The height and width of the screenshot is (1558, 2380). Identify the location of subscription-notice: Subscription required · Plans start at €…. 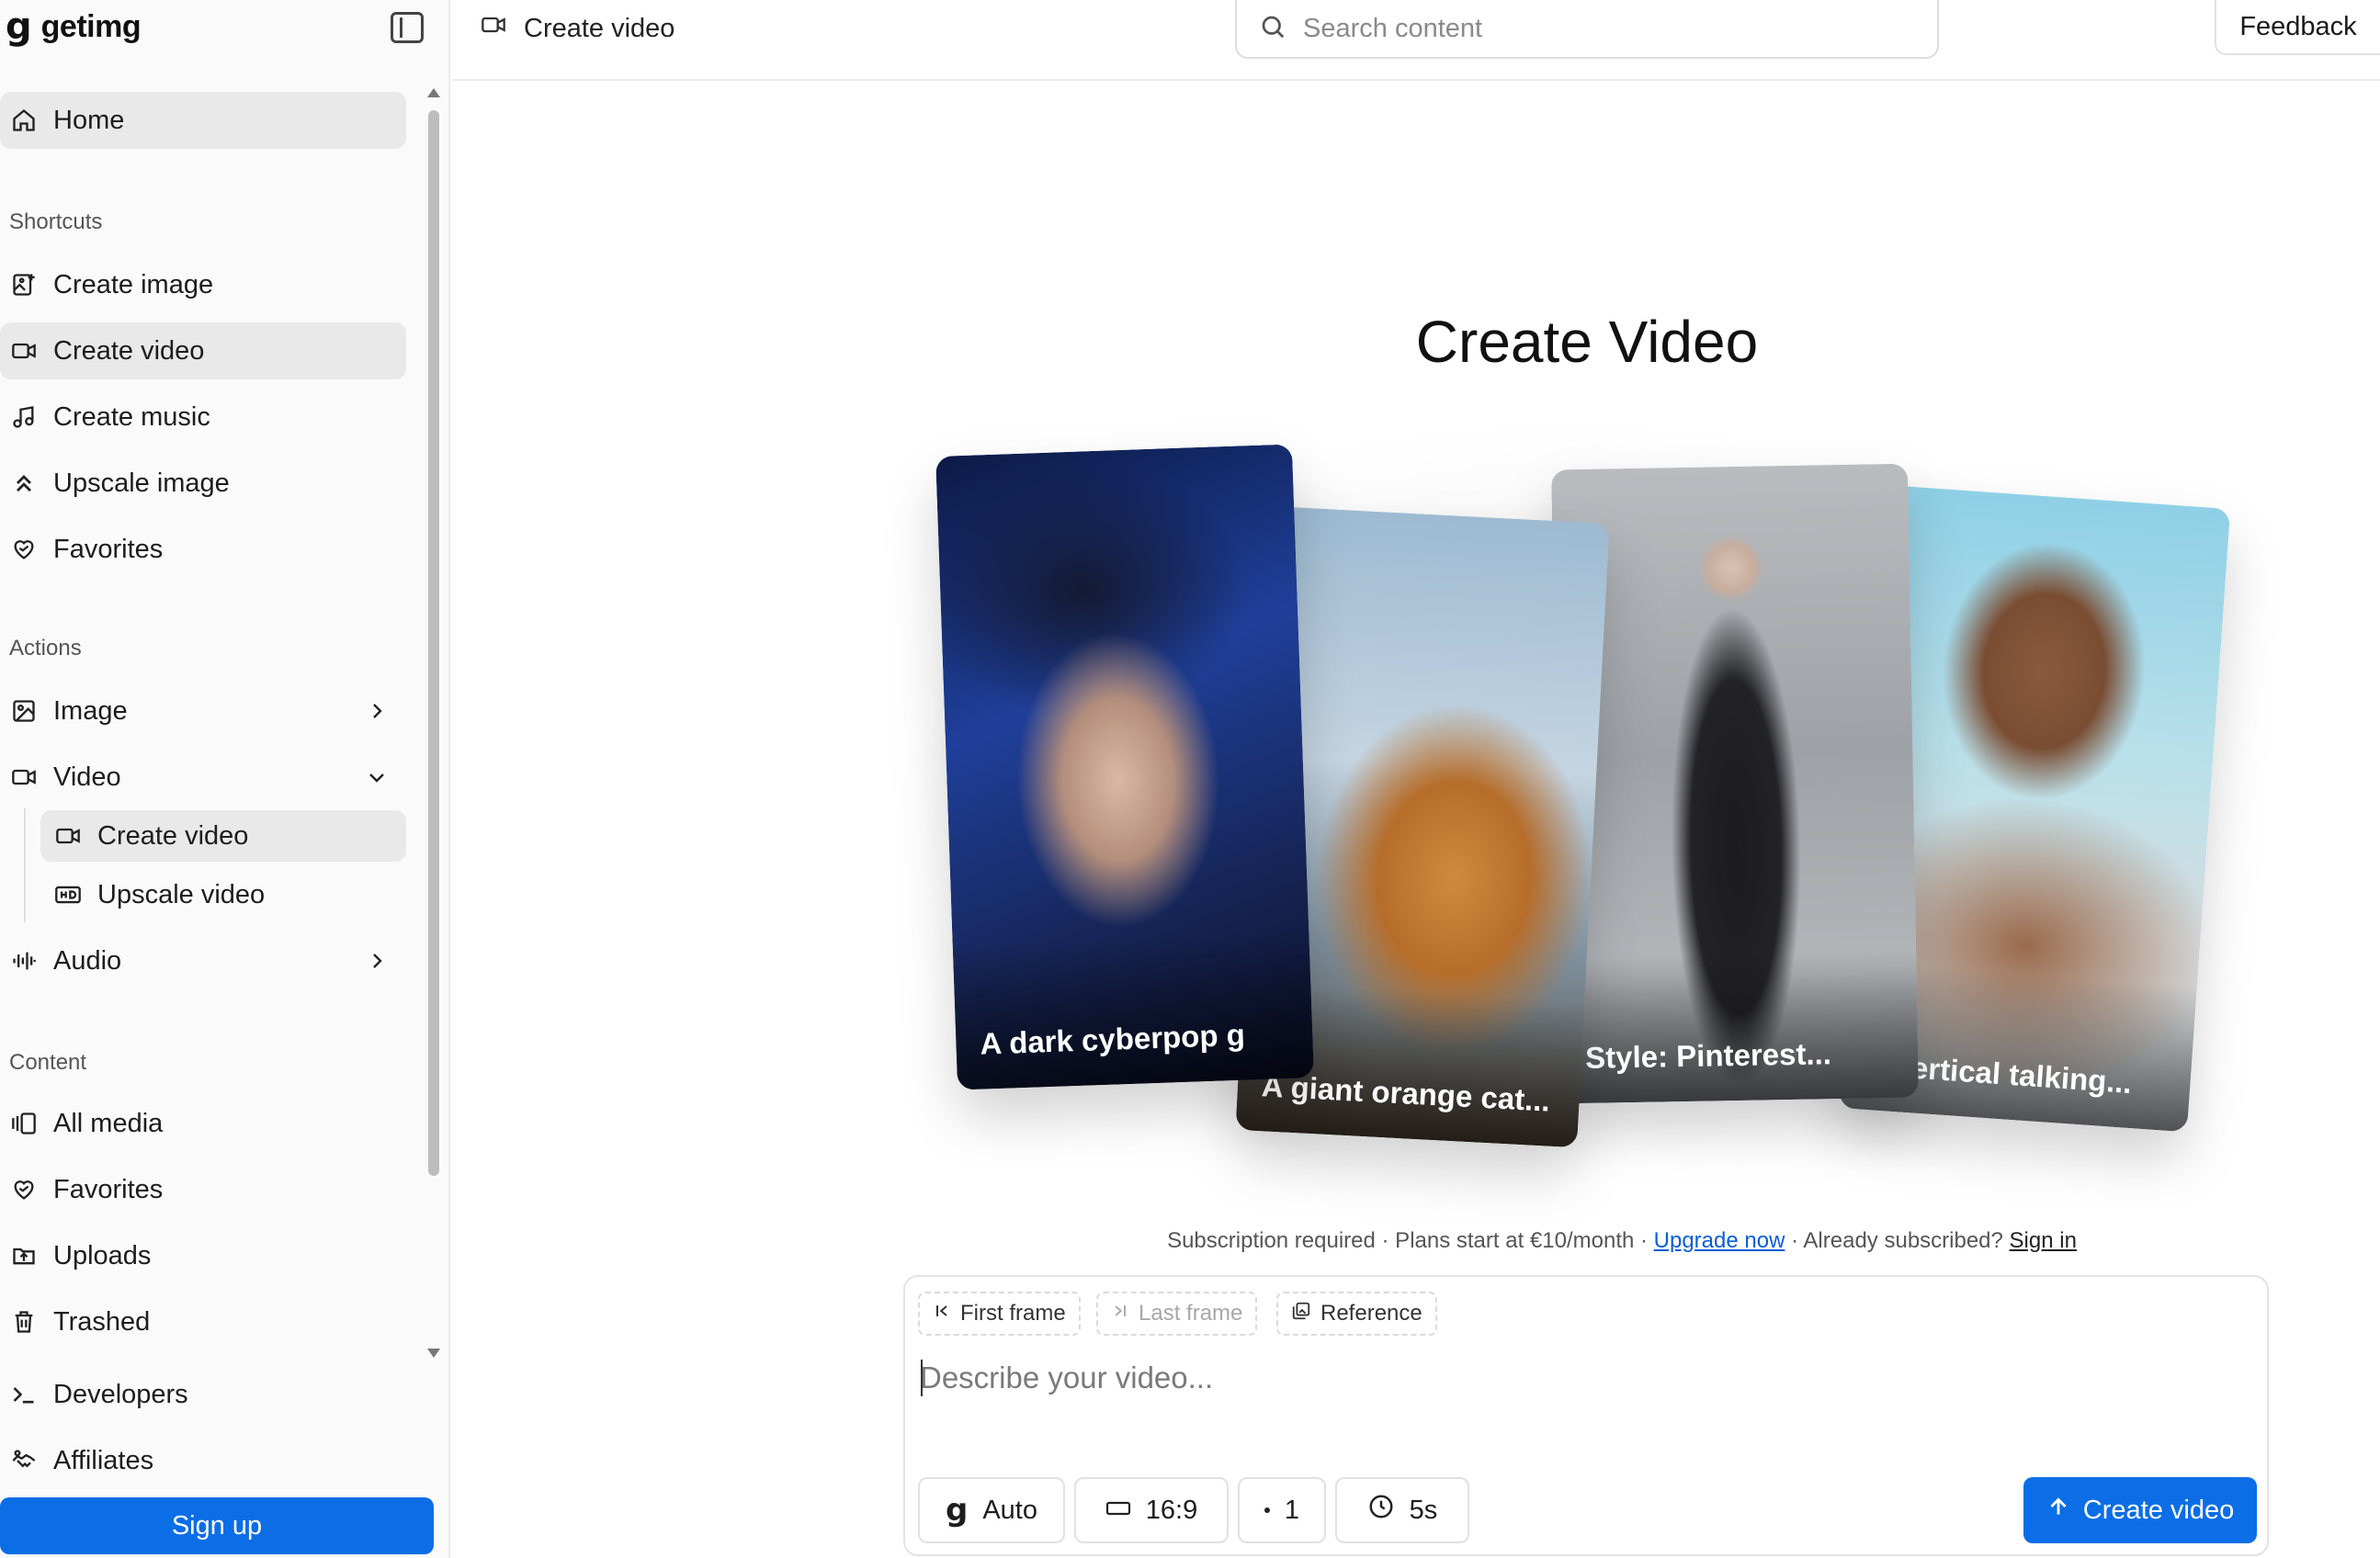
(1621, 1241).